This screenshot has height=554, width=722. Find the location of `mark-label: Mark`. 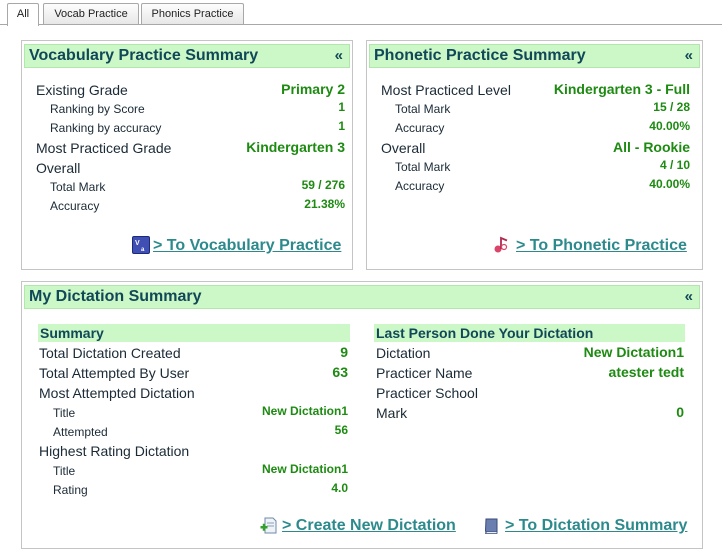

mark-label: Mark is located at coordinates (392, 413).